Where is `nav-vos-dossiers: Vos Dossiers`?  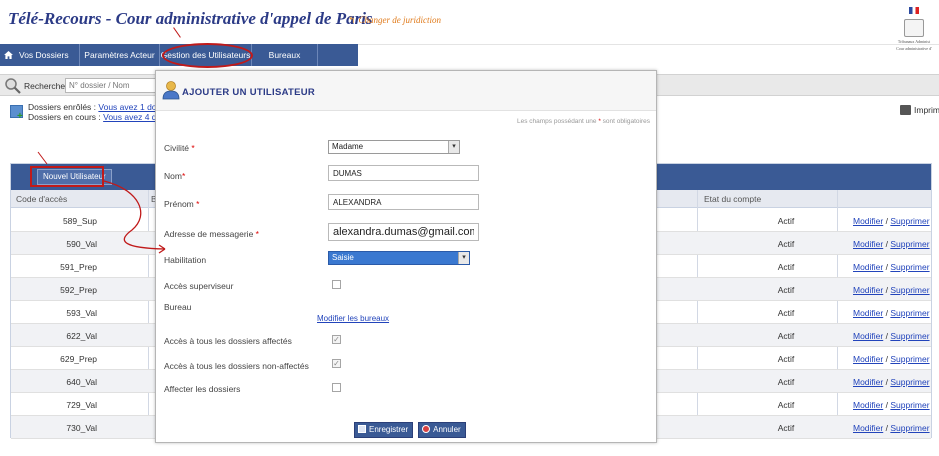
nav-vos-dossiers: Vos Dossiers is located at coordinates (40, 55).